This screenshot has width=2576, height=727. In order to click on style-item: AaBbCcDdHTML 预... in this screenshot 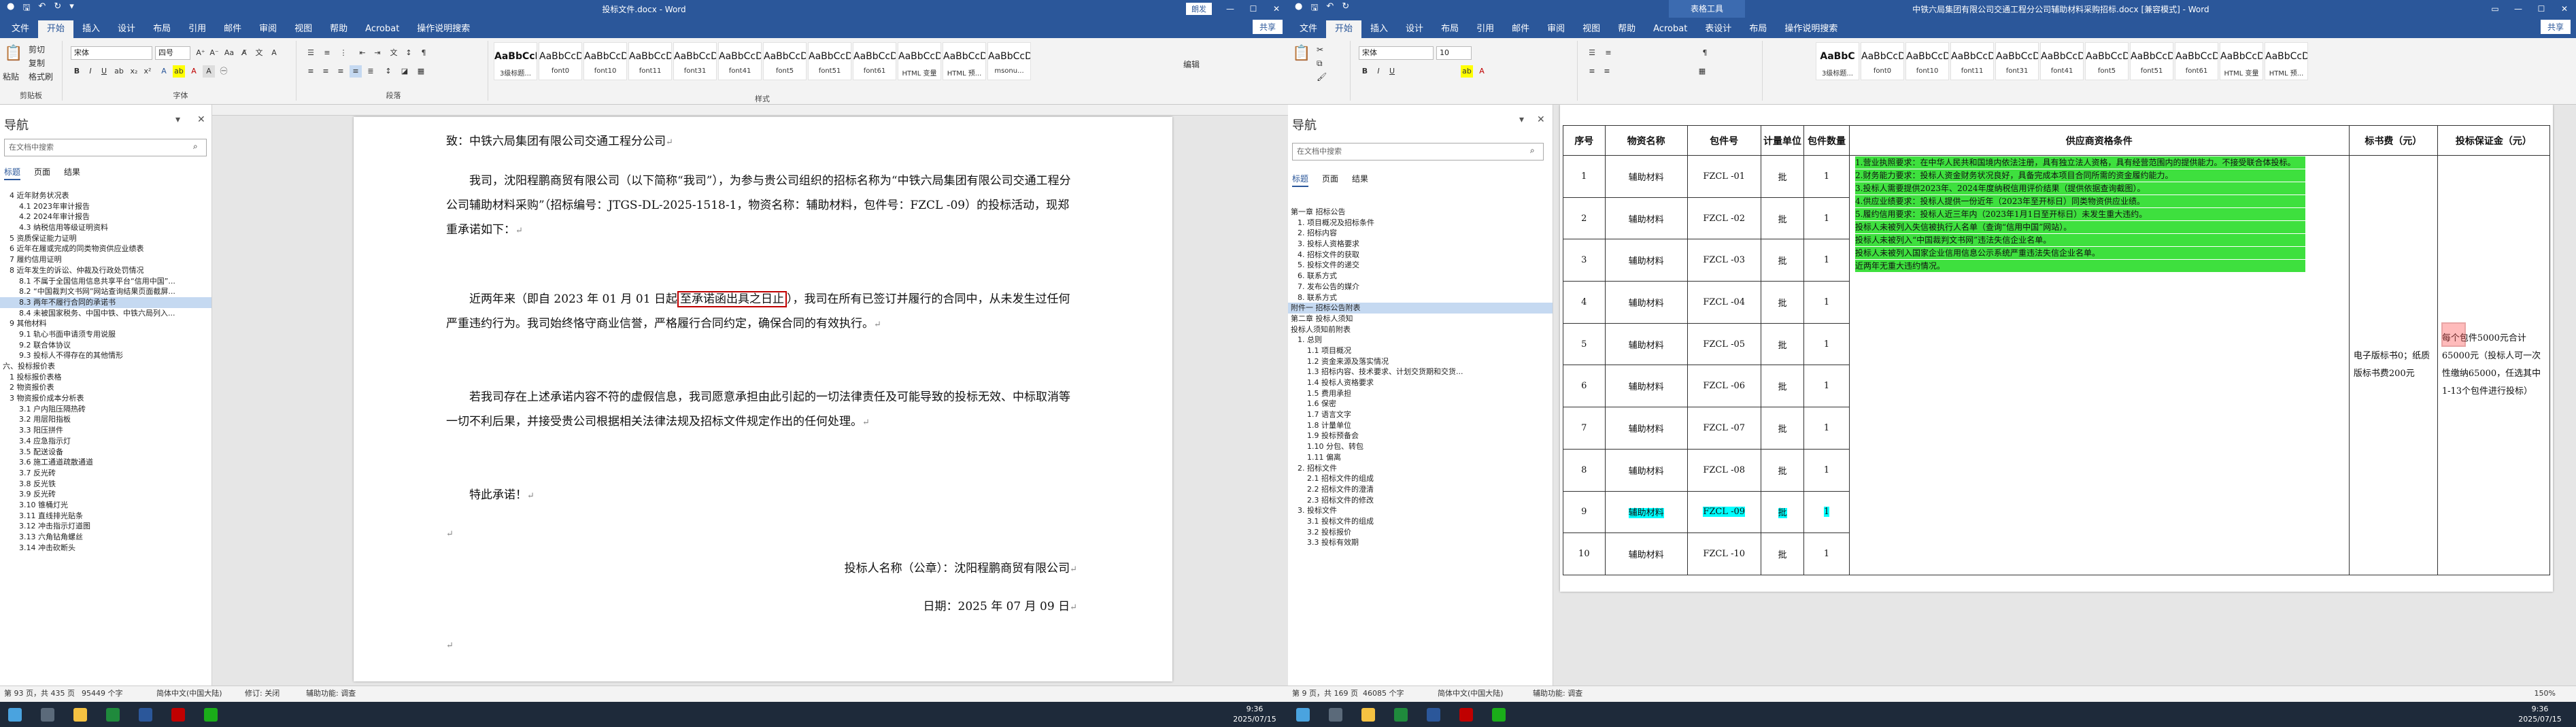, I will do `click(964, 61)`.